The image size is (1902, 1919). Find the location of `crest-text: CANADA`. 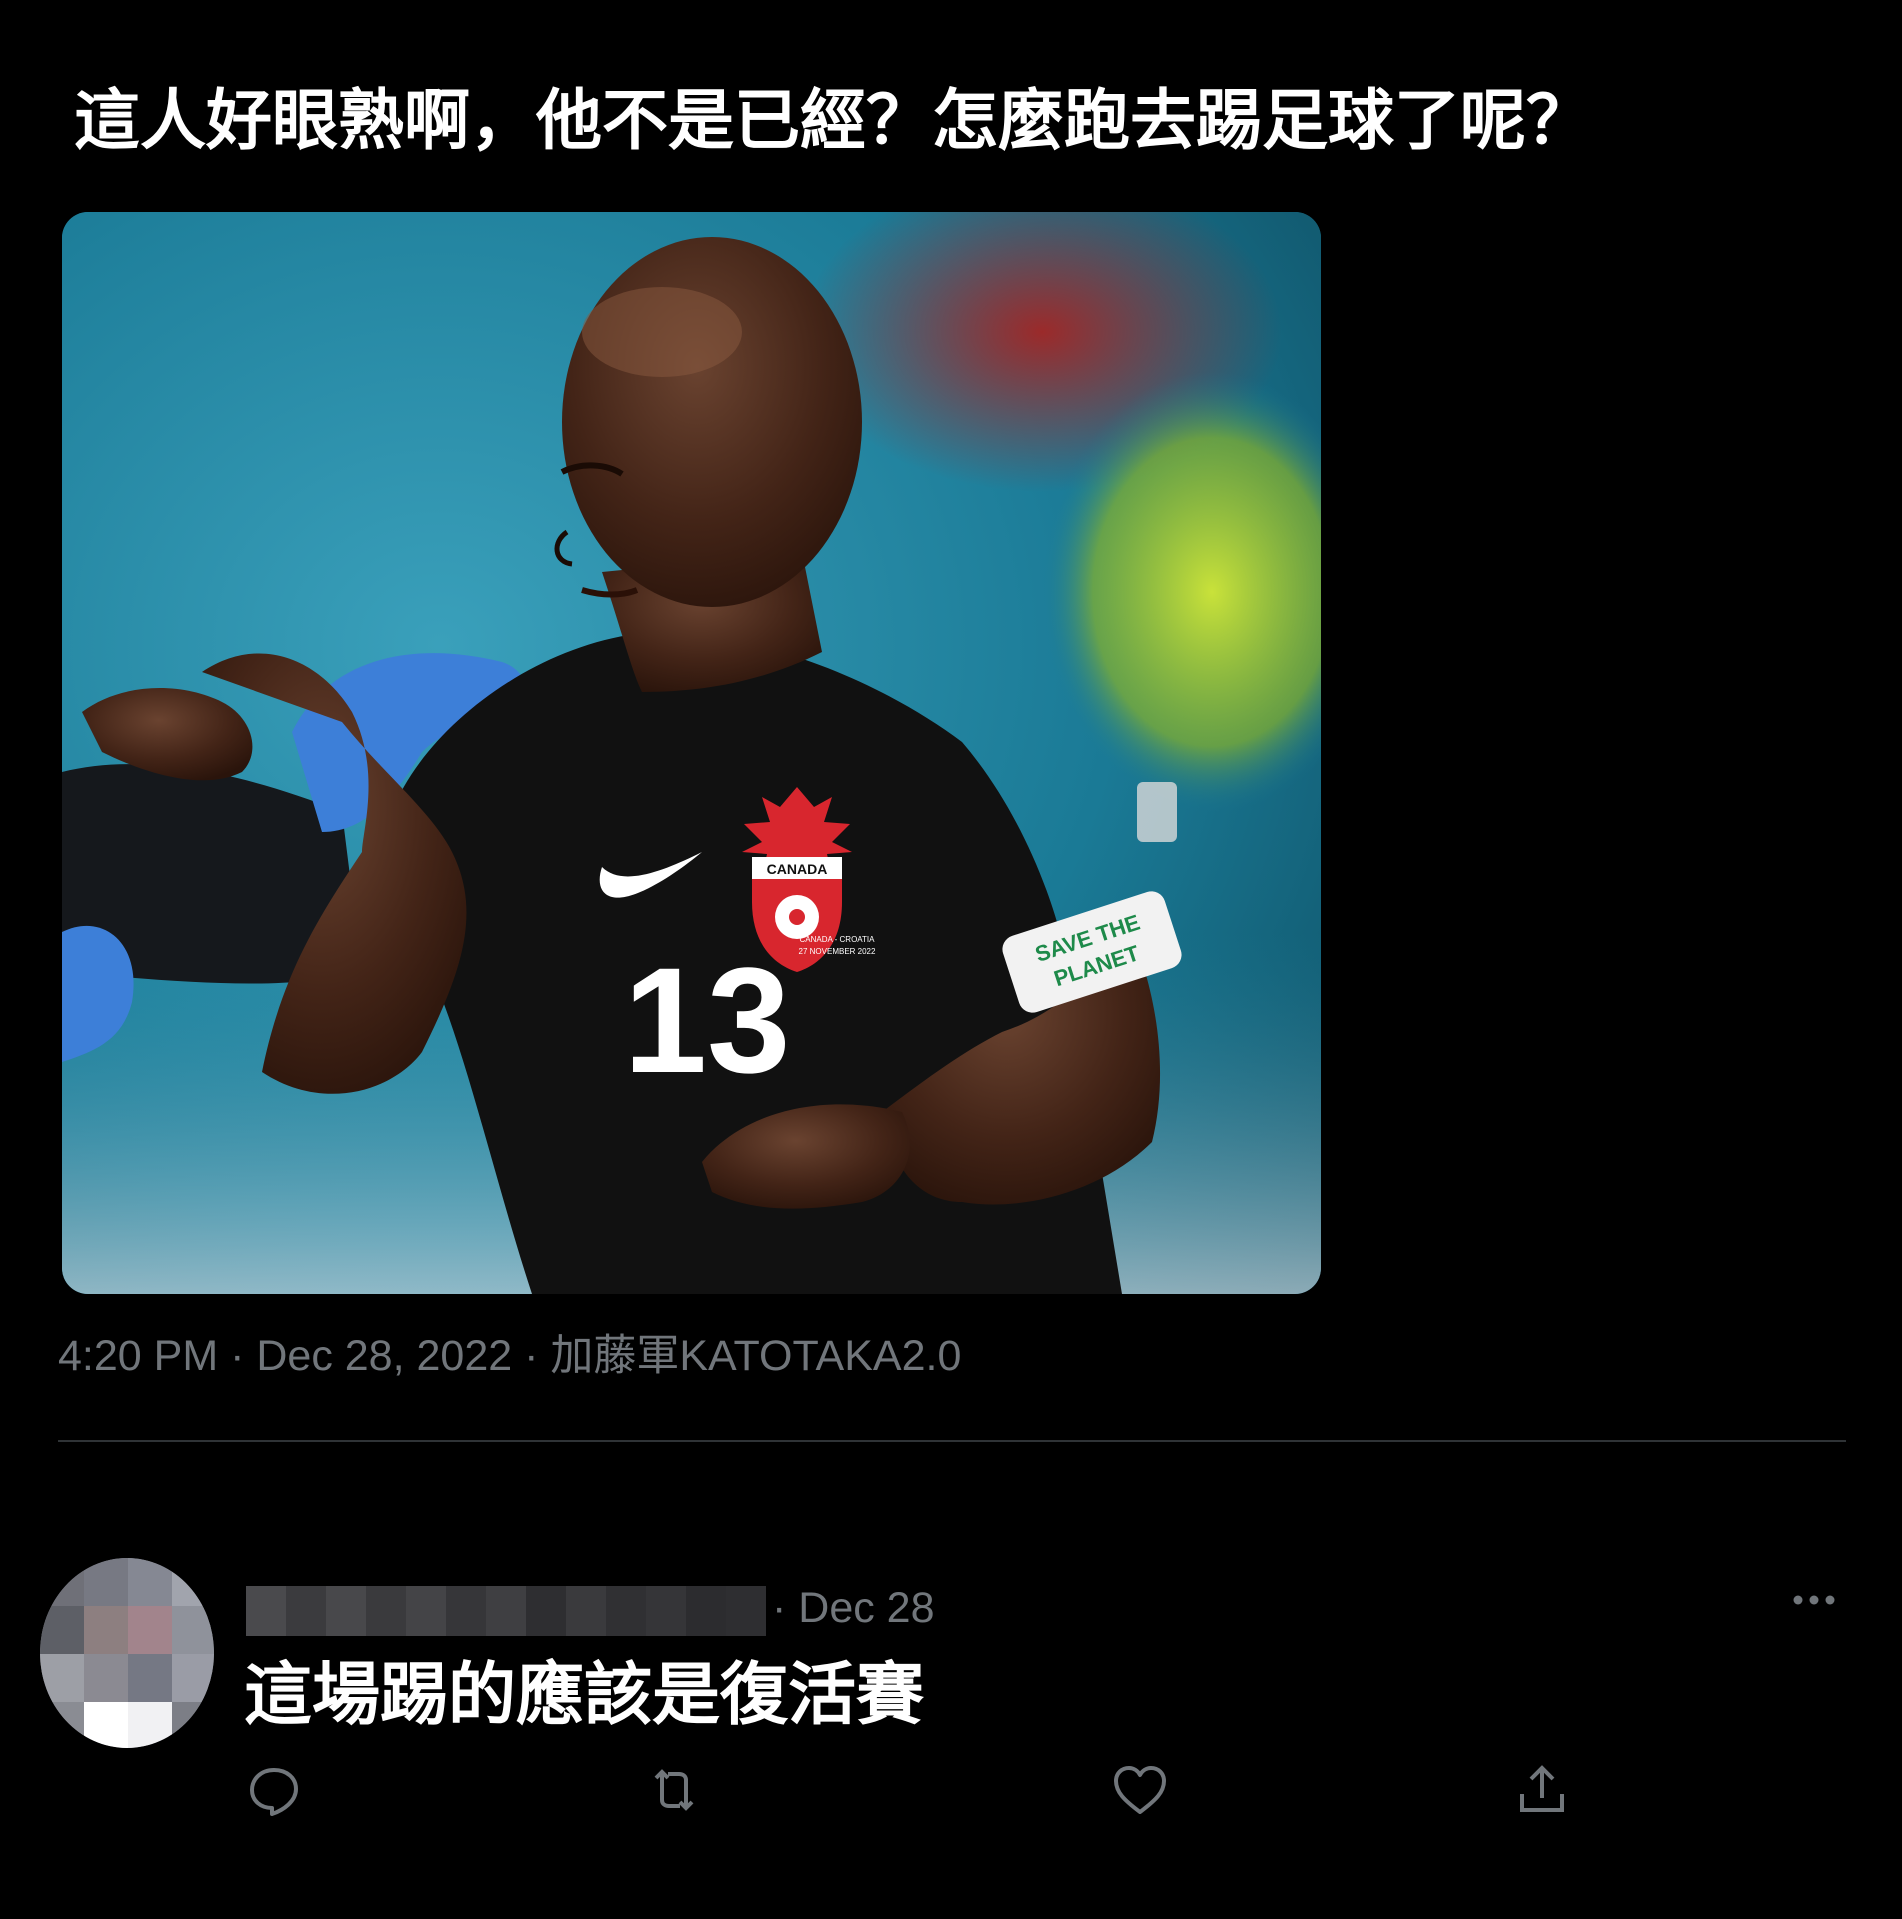

crest-text: CANADA is located at coordinates (797, 869).